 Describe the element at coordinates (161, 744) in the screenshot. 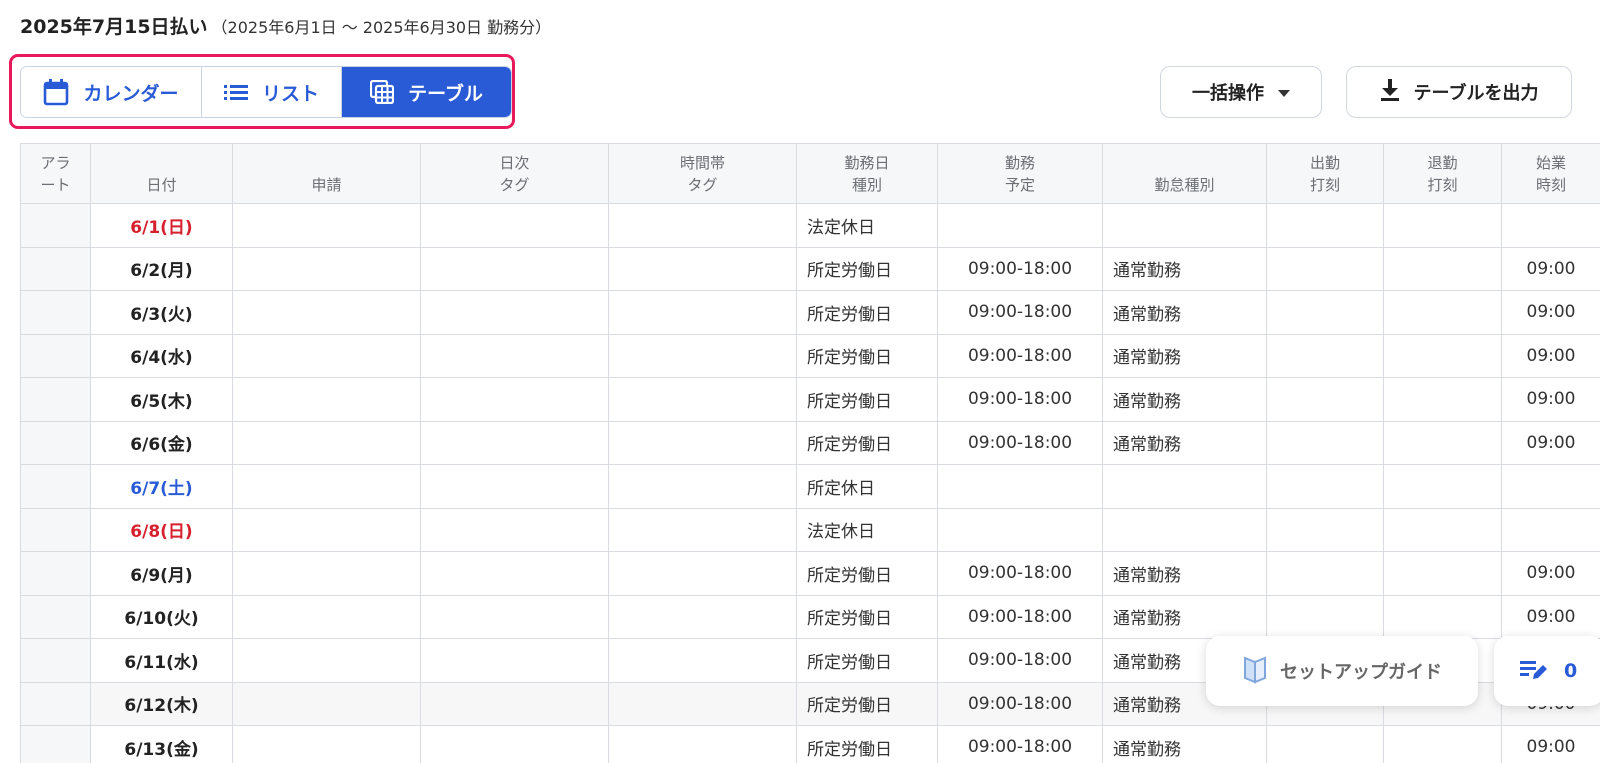

I see `date-cell: 6/13(金)` at that location.